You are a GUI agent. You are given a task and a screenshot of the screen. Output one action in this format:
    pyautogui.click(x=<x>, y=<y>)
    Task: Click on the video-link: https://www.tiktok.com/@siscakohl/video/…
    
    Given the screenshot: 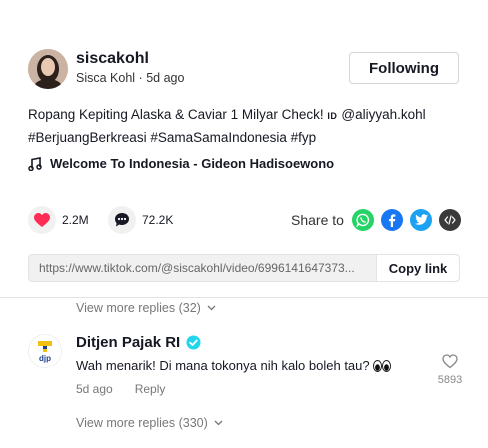 What is the action you would take?
    pyautogui.click(x=202, y=268)
    